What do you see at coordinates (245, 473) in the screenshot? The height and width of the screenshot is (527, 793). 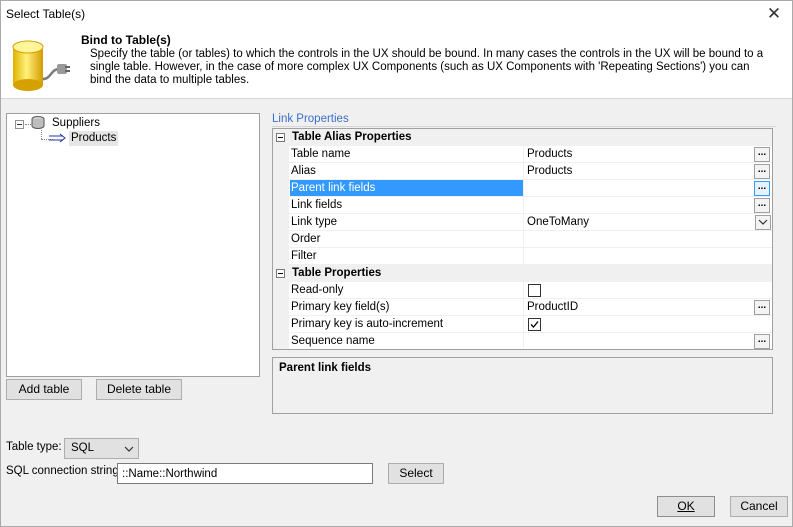 I see `connection-string-input` at bounding box center [245, 473].